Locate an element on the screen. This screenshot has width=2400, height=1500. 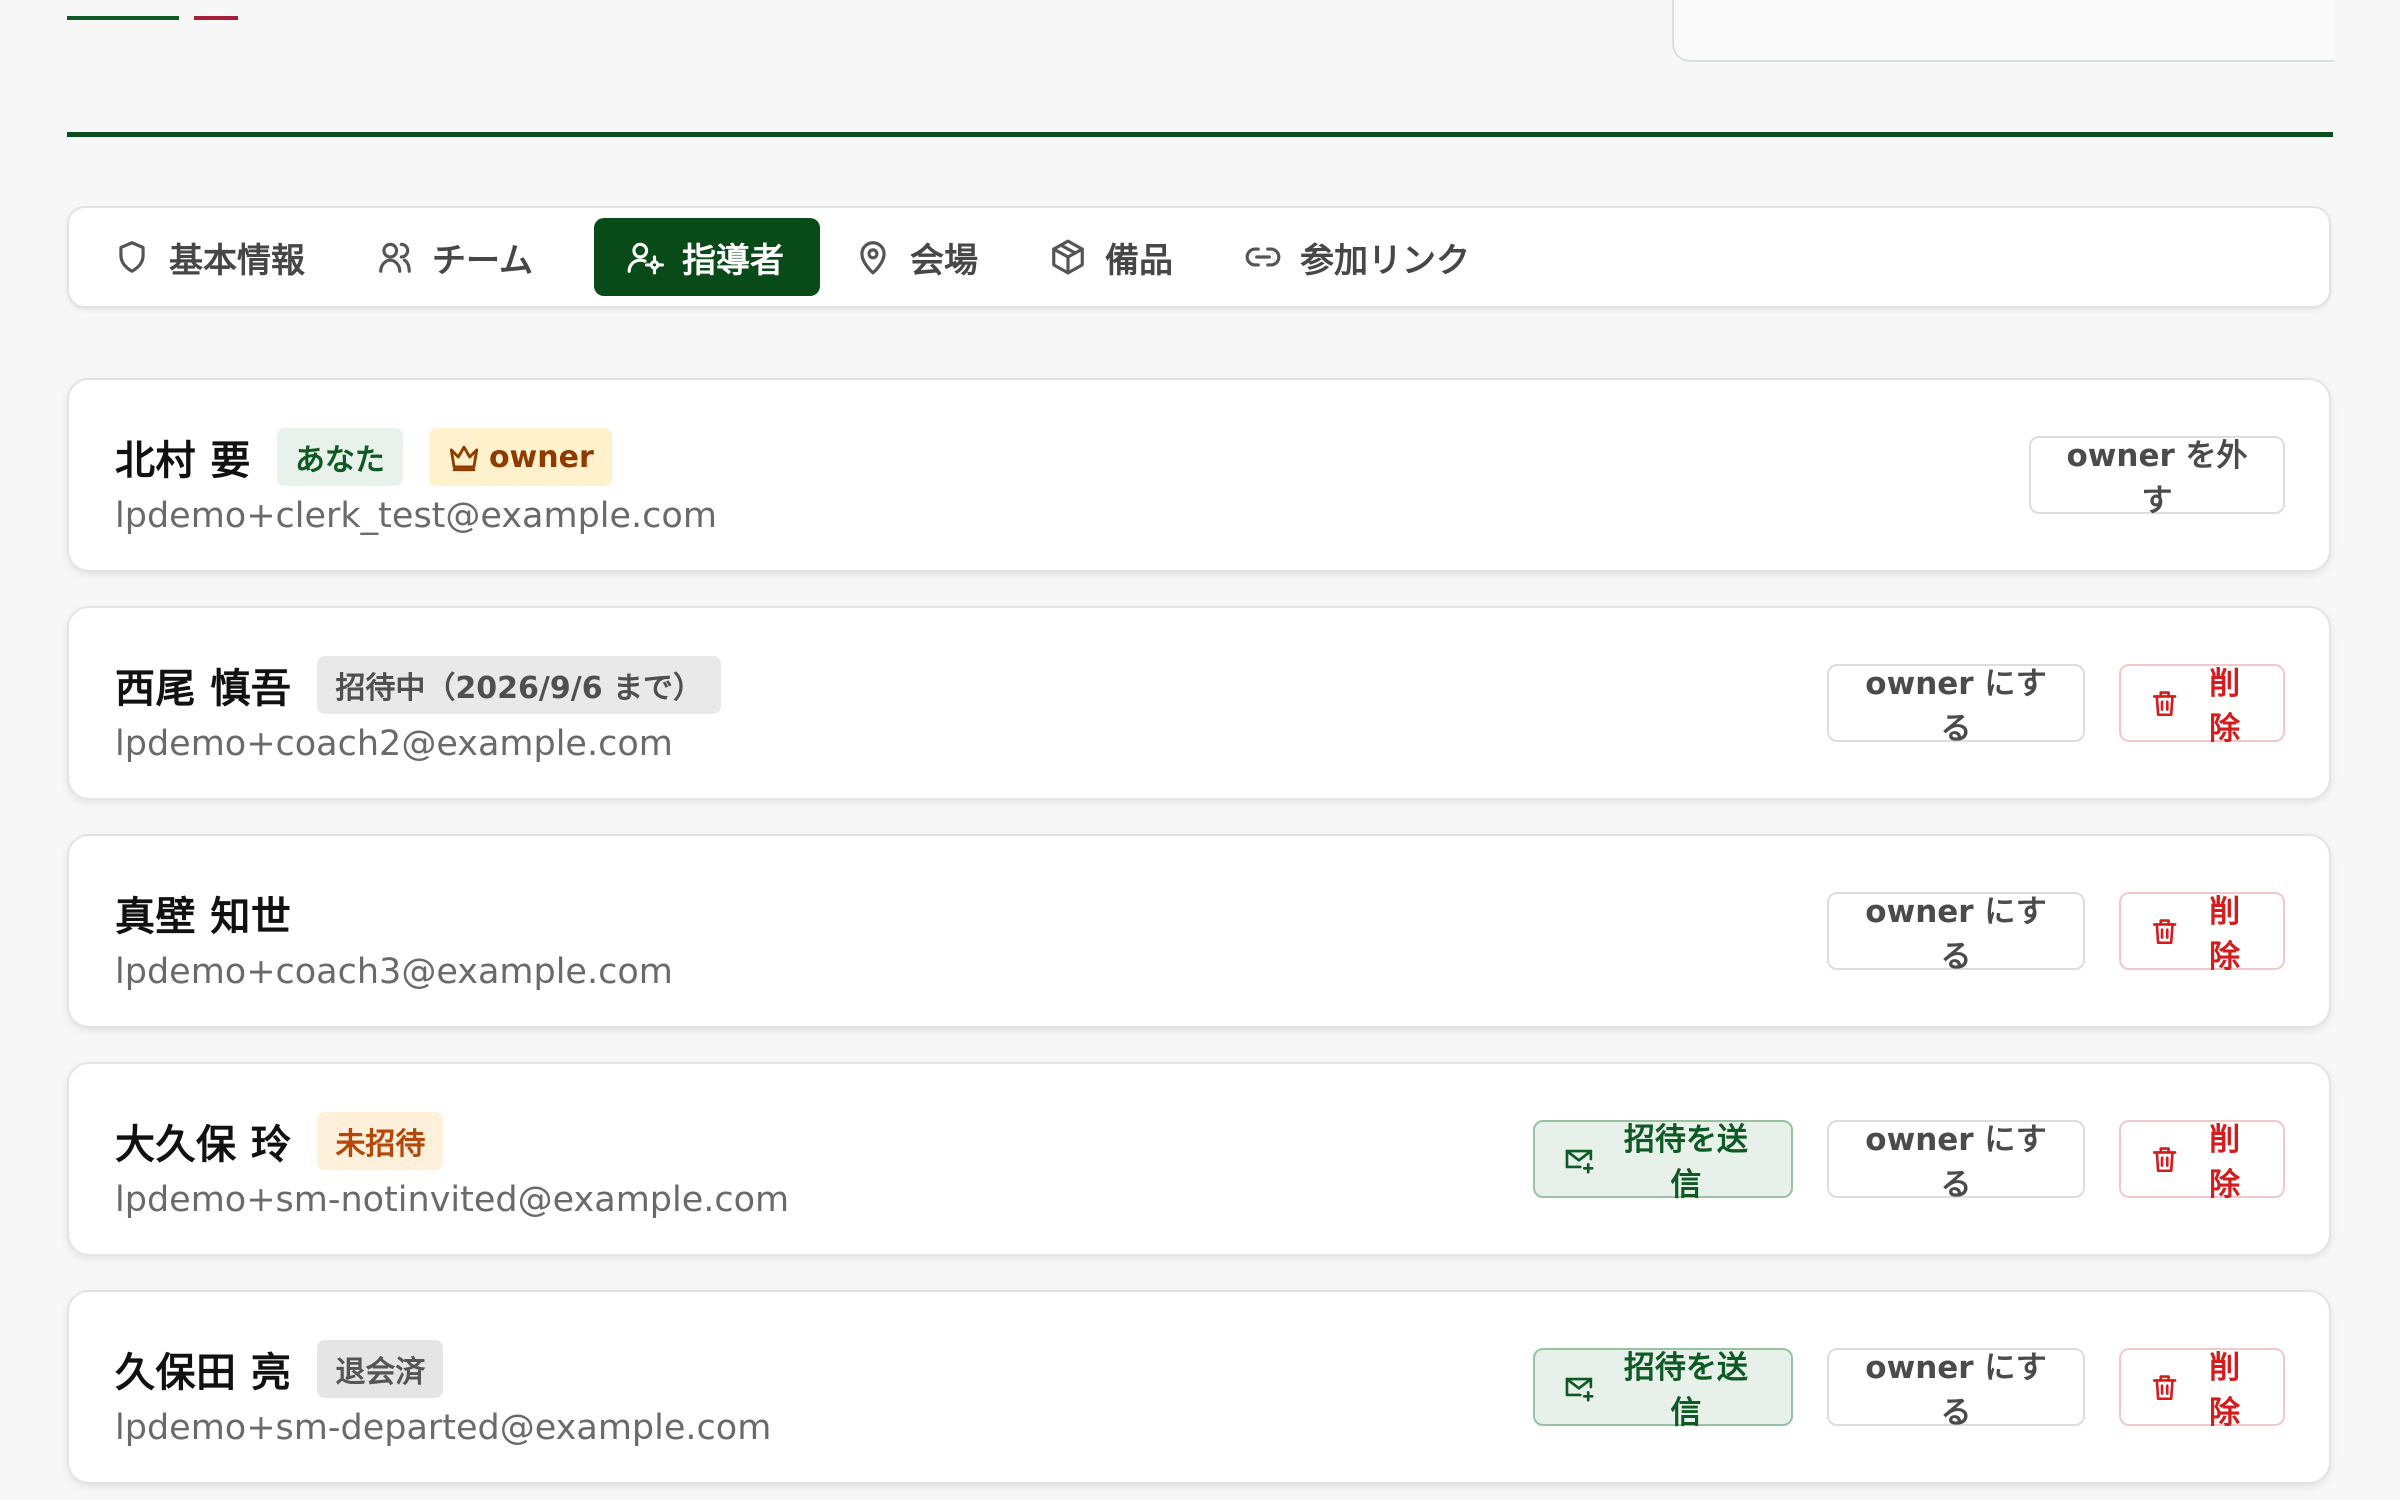
member-name-row: 北村 要 あなた owner is located at coordinates (416, 457).